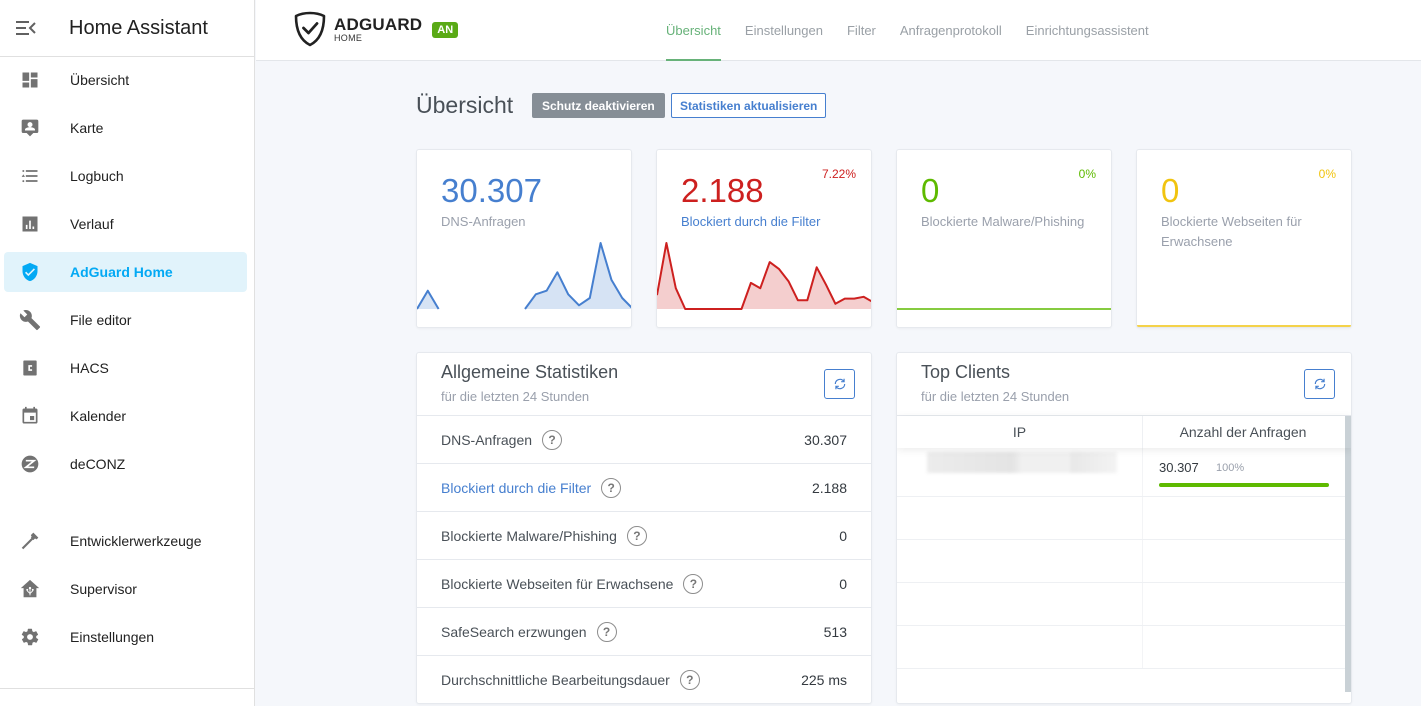 This screenshot has width=1421, height=706. Describe the element at coordinates (1348, 554) in the screenshot. I see `table-scrollbar` at that location.